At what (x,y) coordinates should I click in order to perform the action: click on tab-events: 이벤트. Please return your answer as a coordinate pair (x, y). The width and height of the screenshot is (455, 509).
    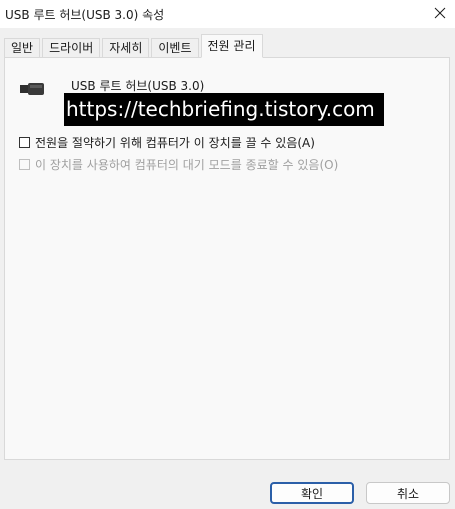
    Looking at the image, I should click on (175, 48).